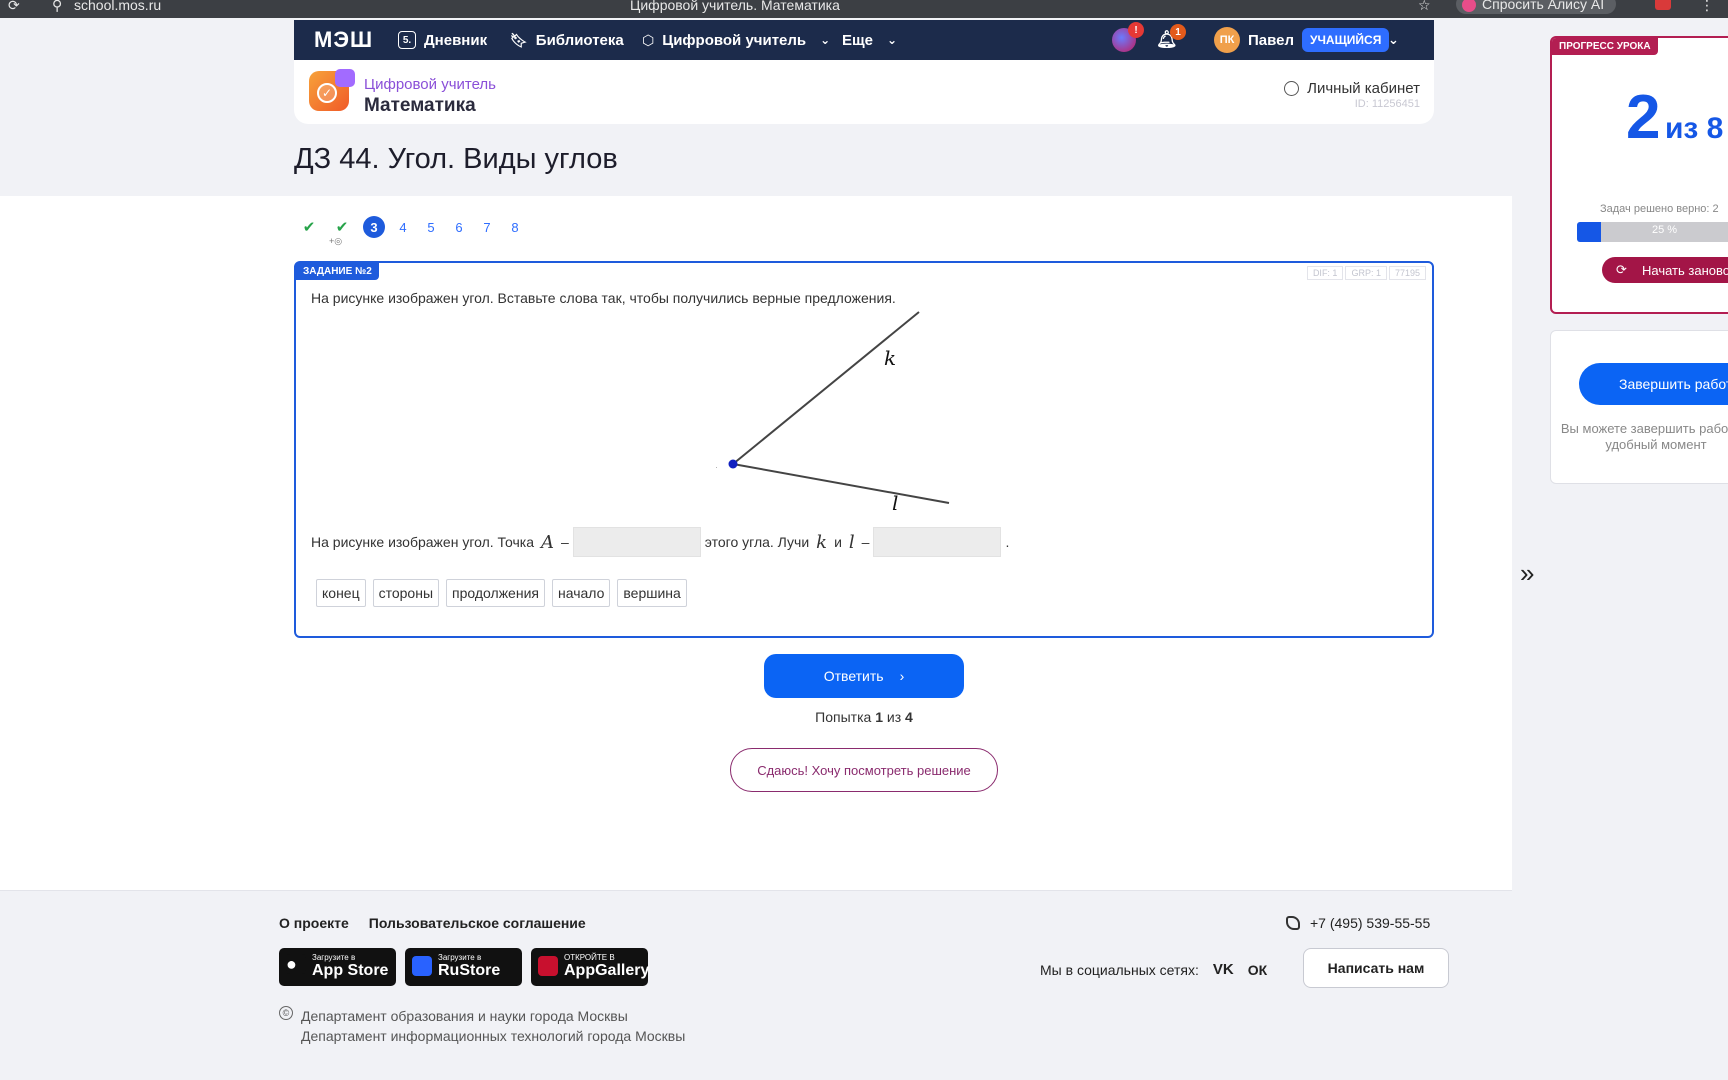  What do you see at coordinates (341, 593) in the screenshot?
I see `word-chip: конец` at bounding box center [341, 593].